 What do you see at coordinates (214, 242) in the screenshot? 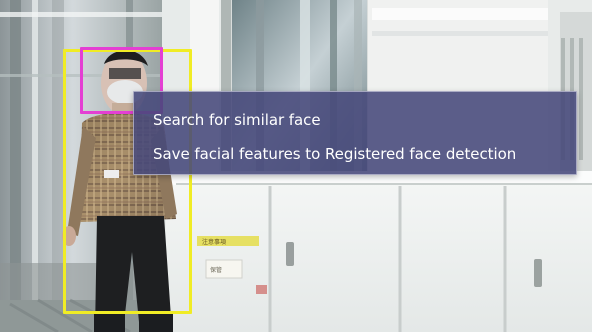
I see `svg-text: 注意事項` at bounding box center [214, 242].